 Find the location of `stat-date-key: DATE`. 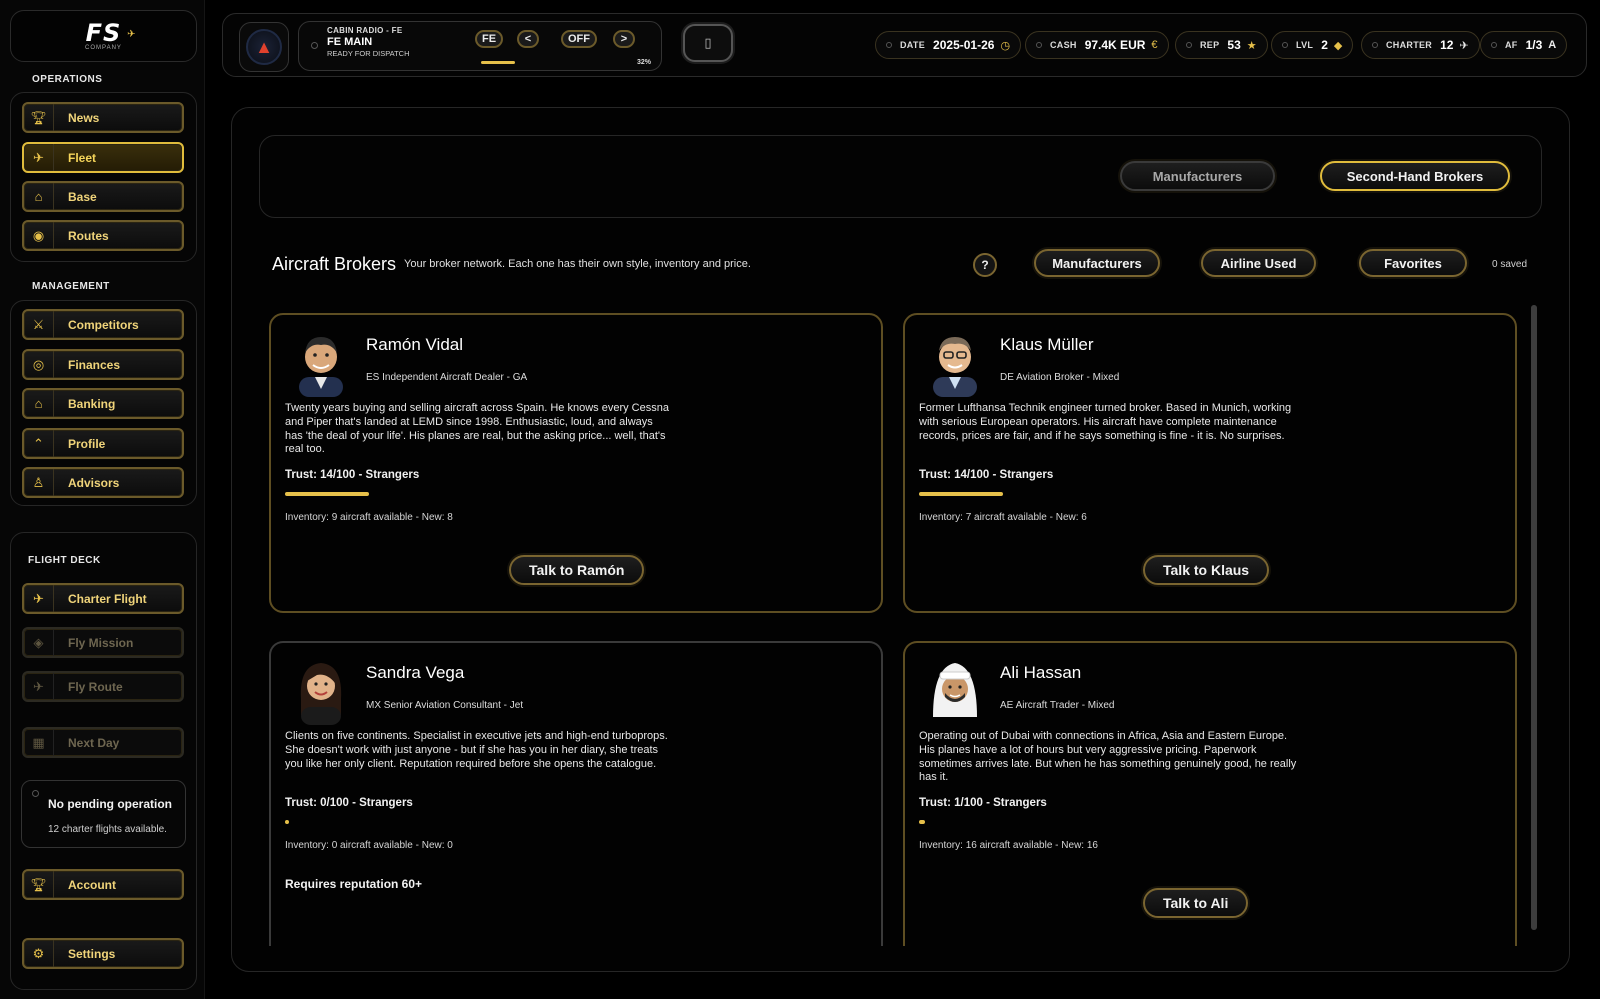

stat-date-key: DATE is located at coordinates (913, 45).